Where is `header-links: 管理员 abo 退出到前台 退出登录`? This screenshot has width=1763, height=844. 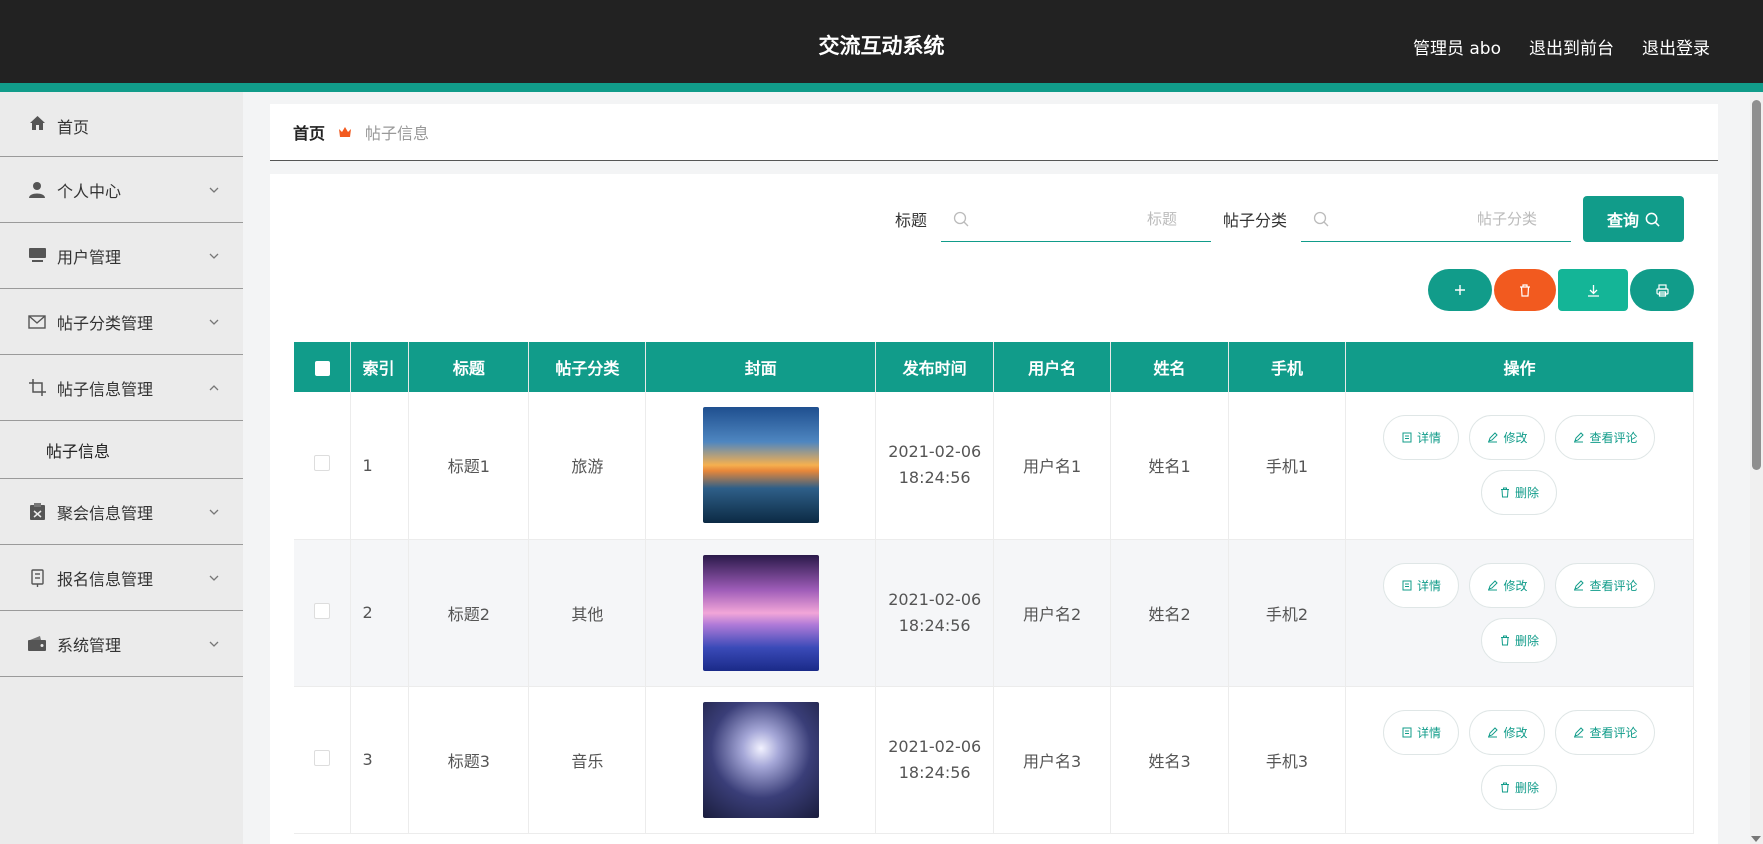
header-links: 管理员 abo 退出到前台 退出登录 is located at coordinates (1561, 46).